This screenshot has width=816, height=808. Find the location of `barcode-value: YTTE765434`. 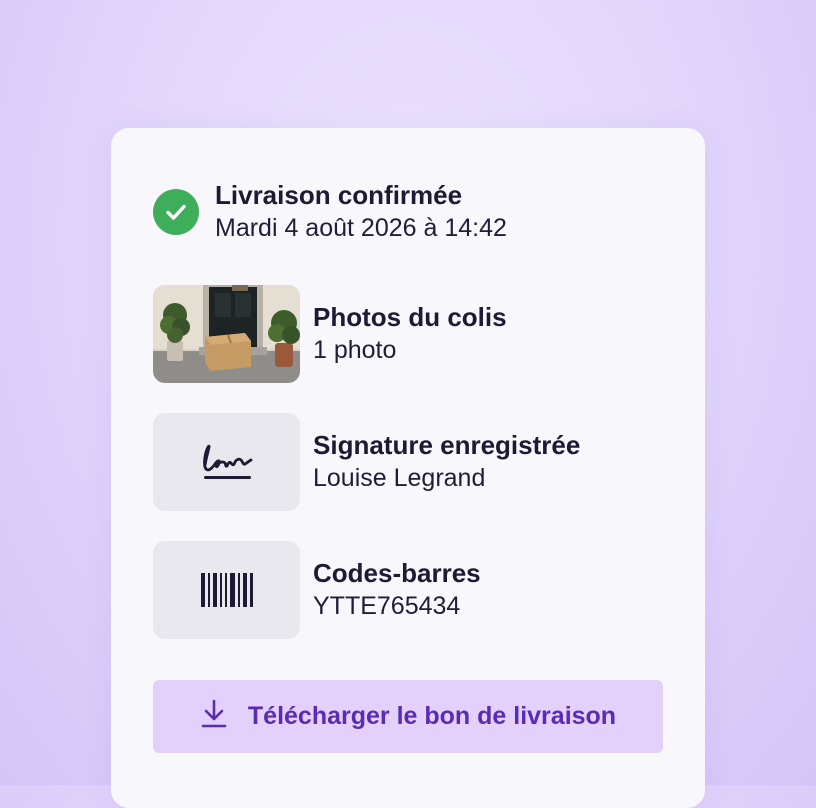

barcode-value: YTTE765434 is located at coordinates (387, 605).